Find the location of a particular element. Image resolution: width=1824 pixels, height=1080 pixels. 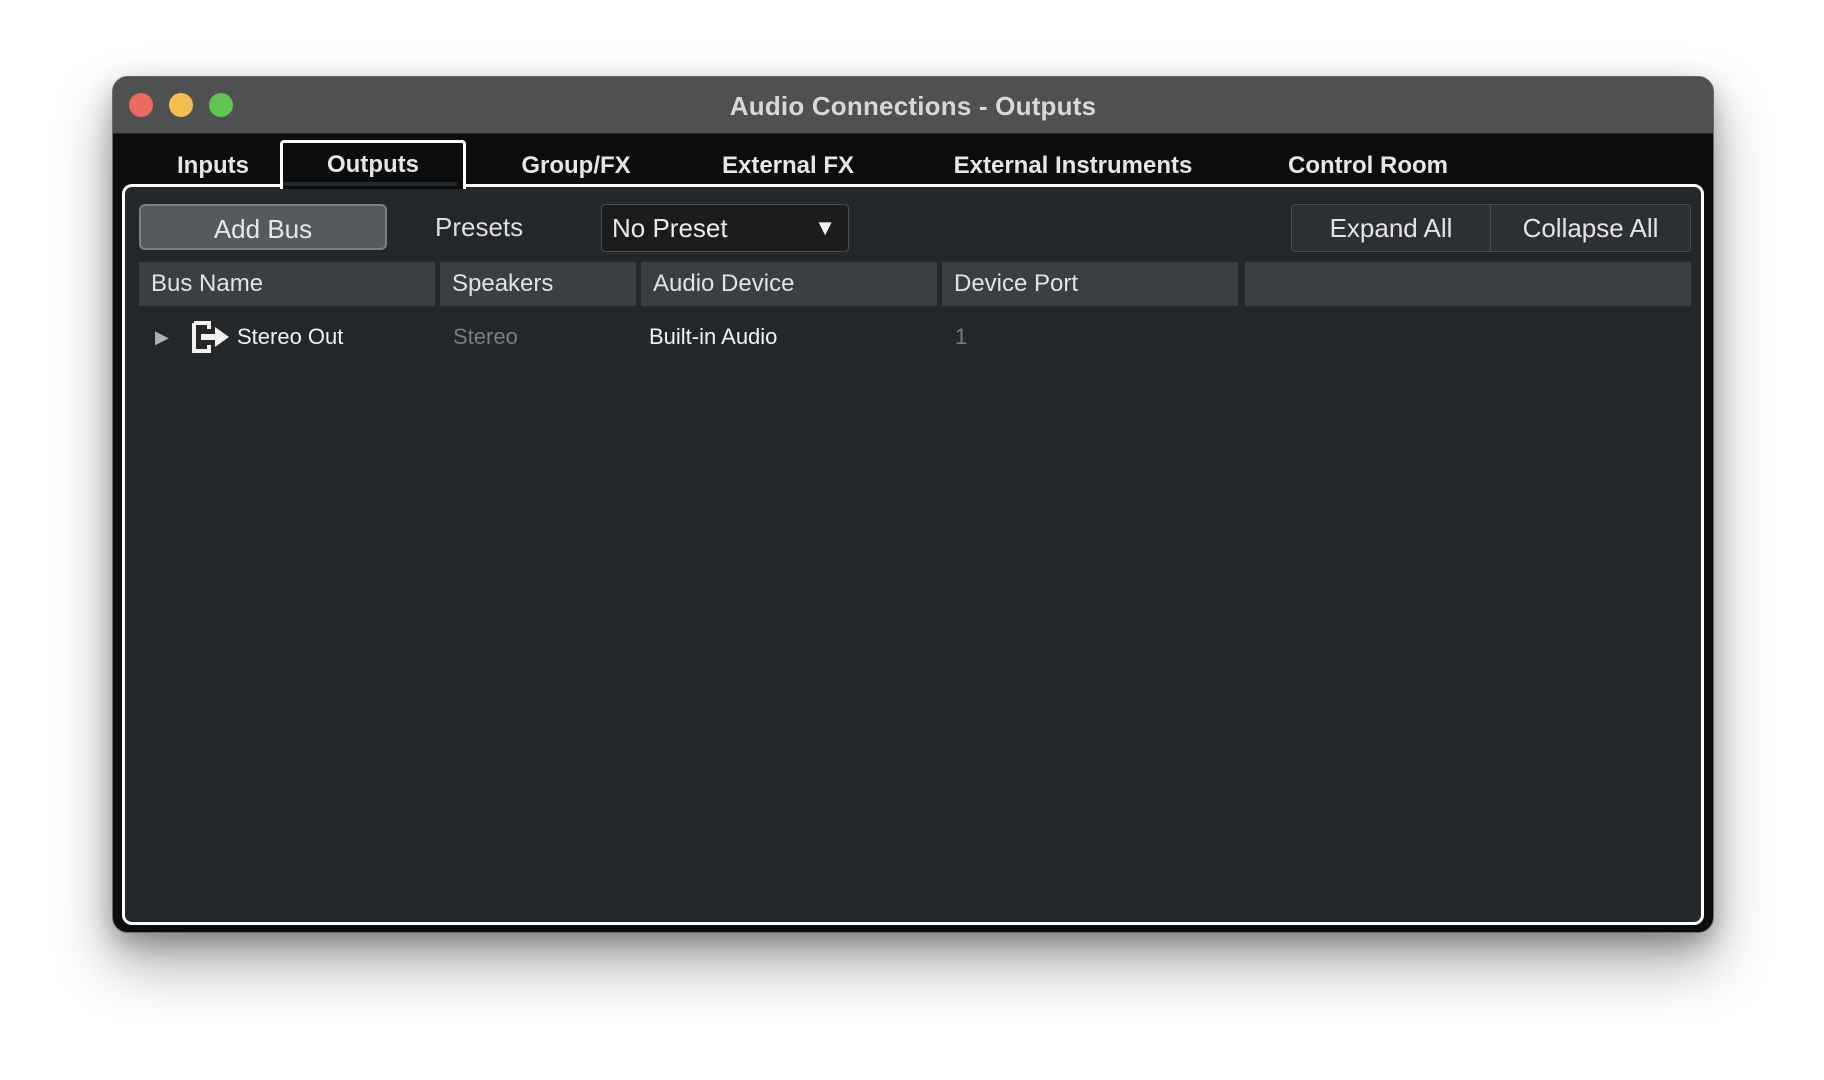

title-bar: Audio Connections - Outputs is located at coordinates (913, 105).